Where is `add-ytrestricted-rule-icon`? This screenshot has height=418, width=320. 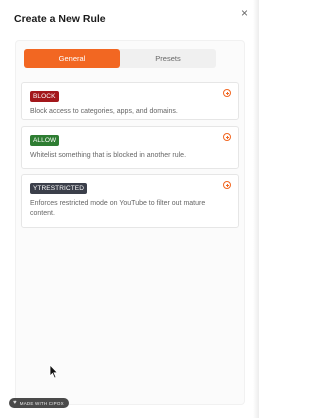 add-ytrestricted-rule-icon is located at coordinates (227, 185).